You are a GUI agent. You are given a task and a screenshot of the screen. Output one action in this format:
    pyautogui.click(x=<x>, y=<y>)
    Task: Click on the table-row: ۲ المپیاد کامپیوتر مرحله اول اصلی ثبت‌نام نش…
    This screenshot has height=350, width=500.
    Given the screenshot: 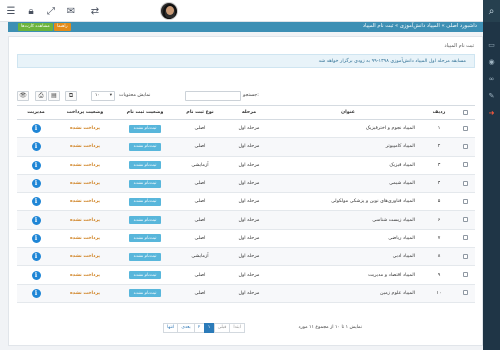 What is the action you would take?
    pyautogui.click(x=246, y=147)
    